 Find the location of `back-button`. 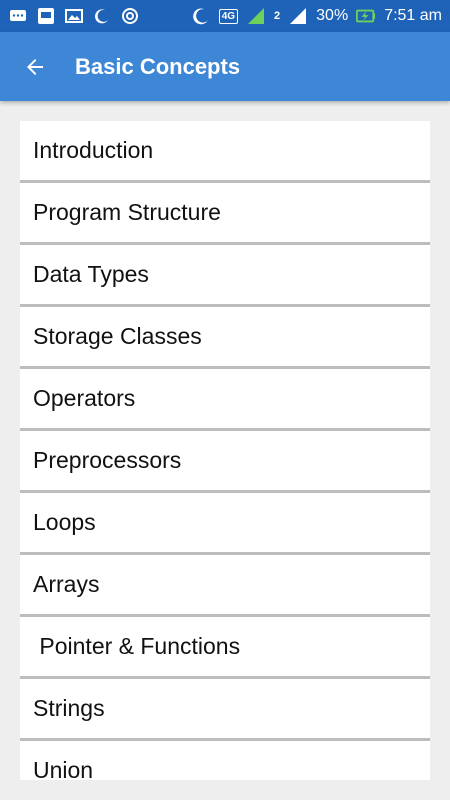

back-button is located at coordinates (35, 67).